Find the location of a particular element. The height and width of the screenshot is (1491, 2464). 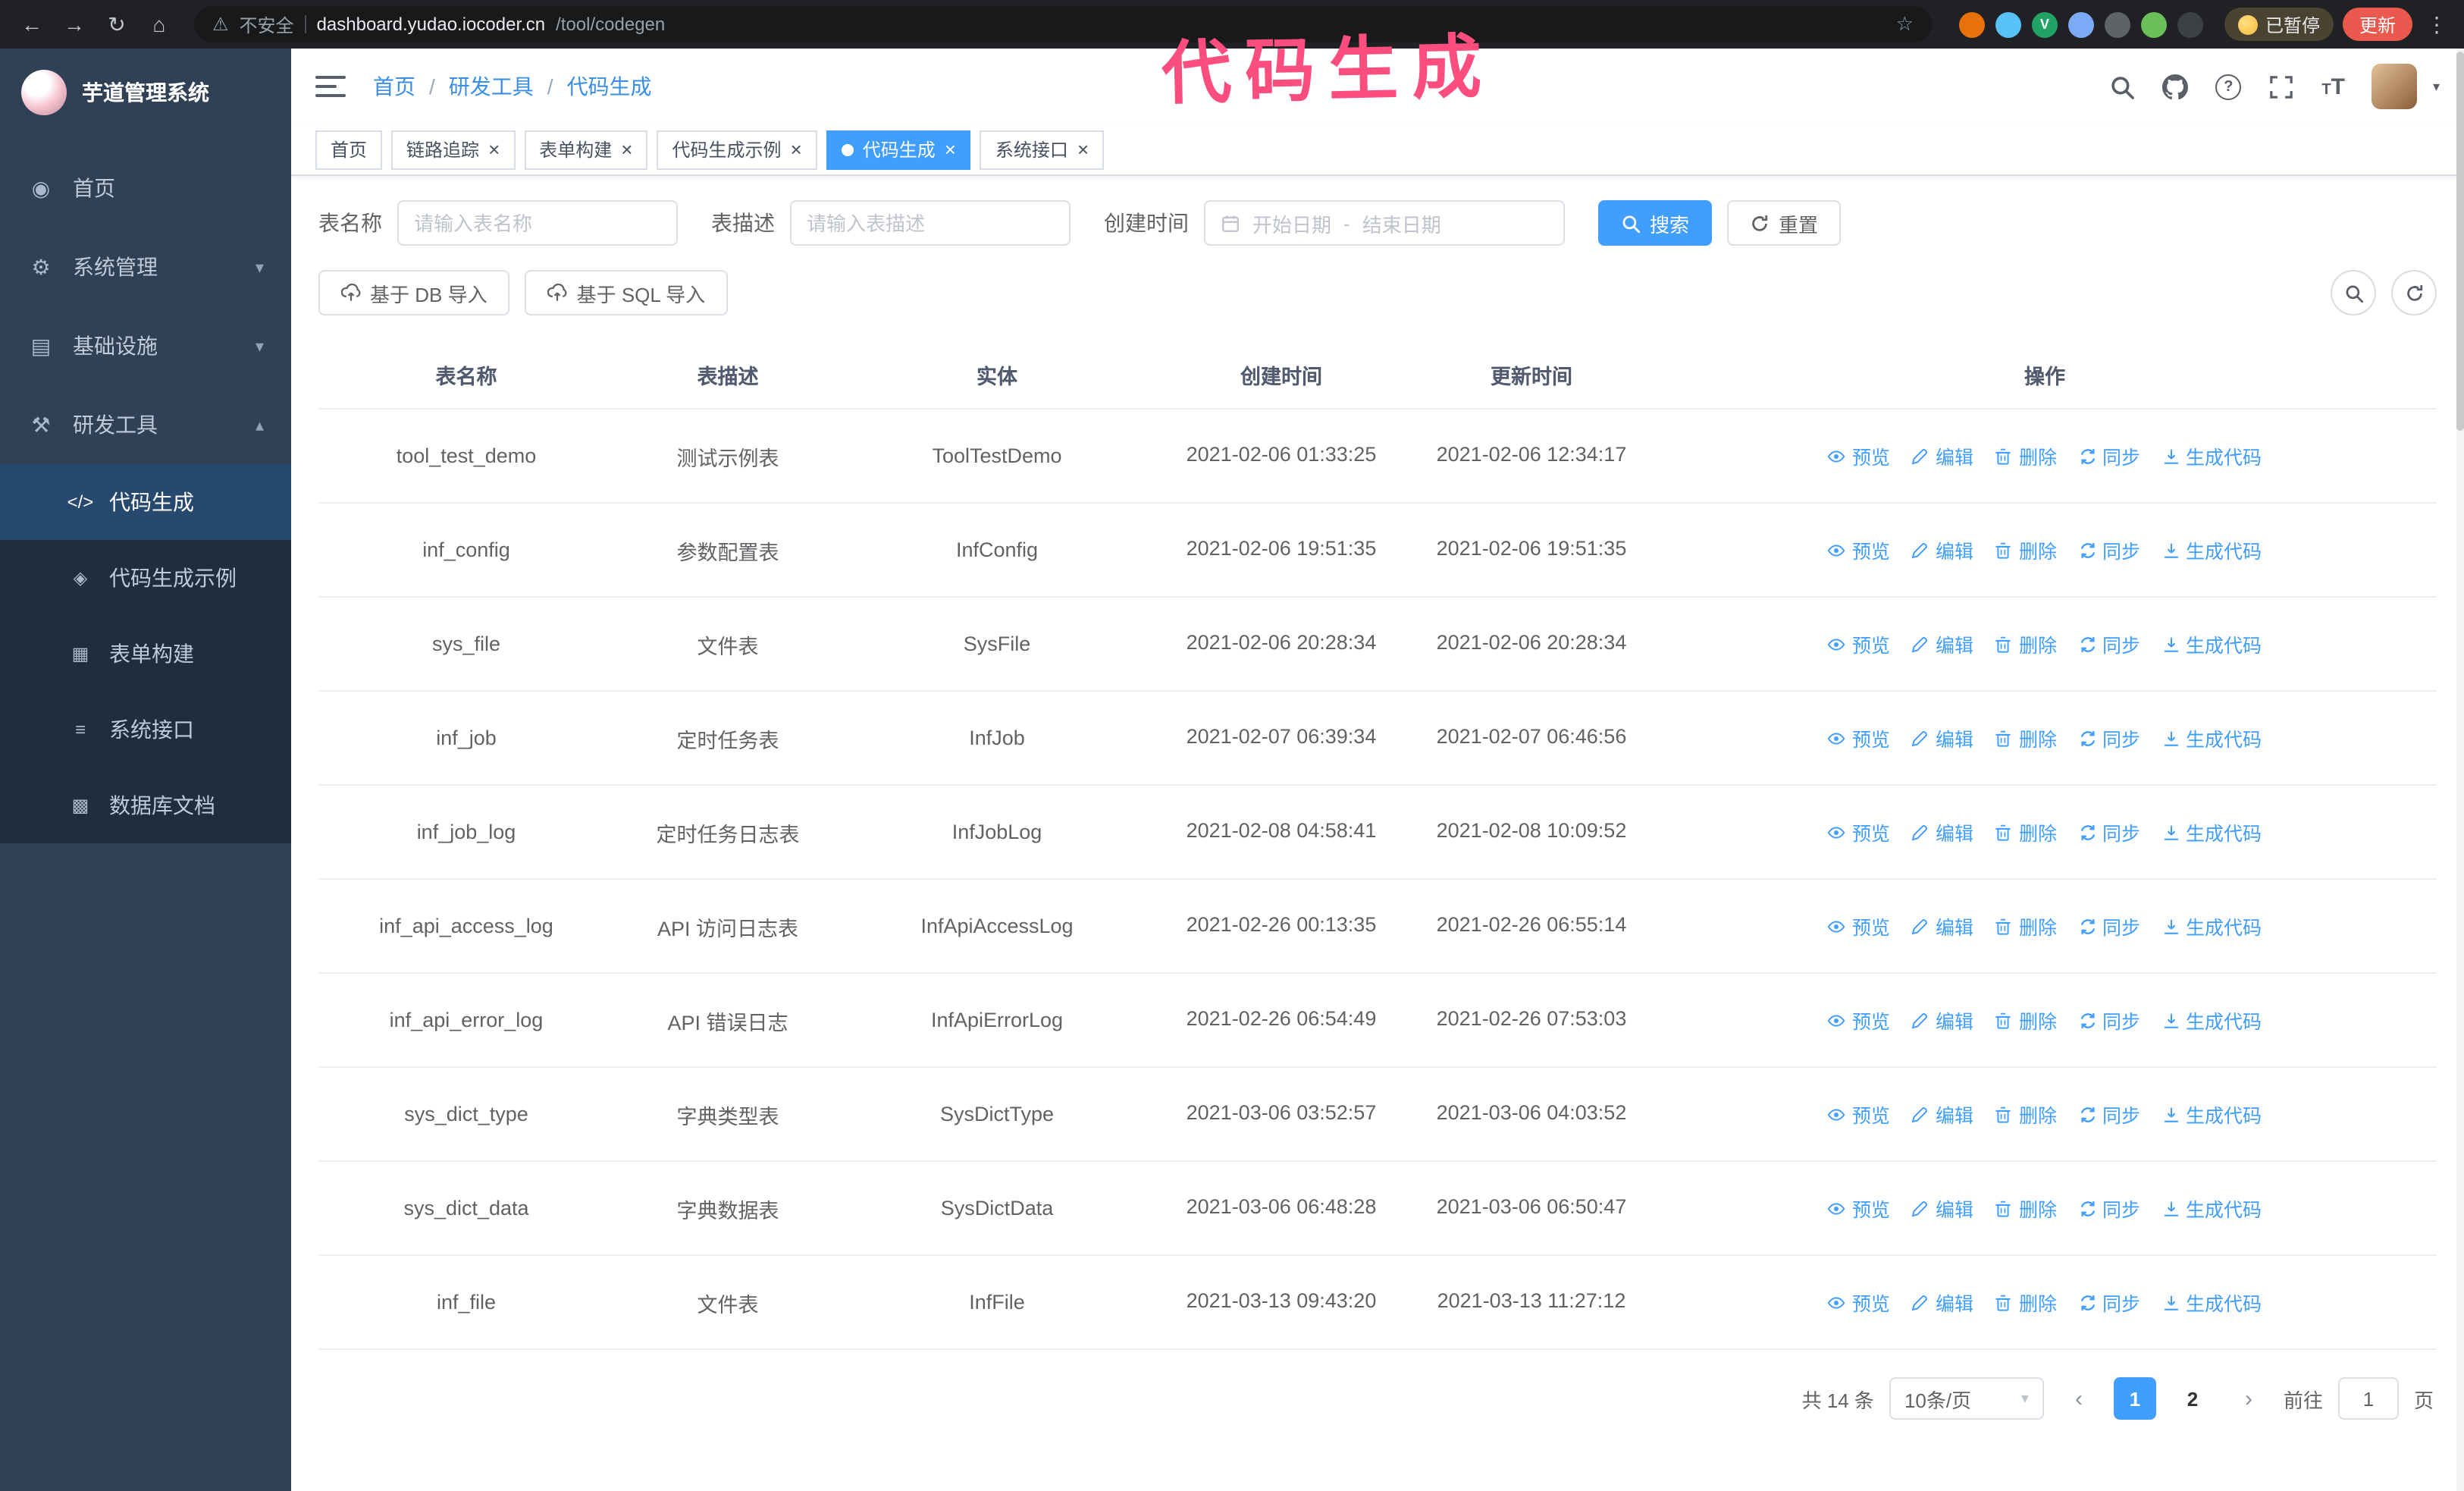

breadcrumb-home: 首页 is located at coordinates (394, 86).